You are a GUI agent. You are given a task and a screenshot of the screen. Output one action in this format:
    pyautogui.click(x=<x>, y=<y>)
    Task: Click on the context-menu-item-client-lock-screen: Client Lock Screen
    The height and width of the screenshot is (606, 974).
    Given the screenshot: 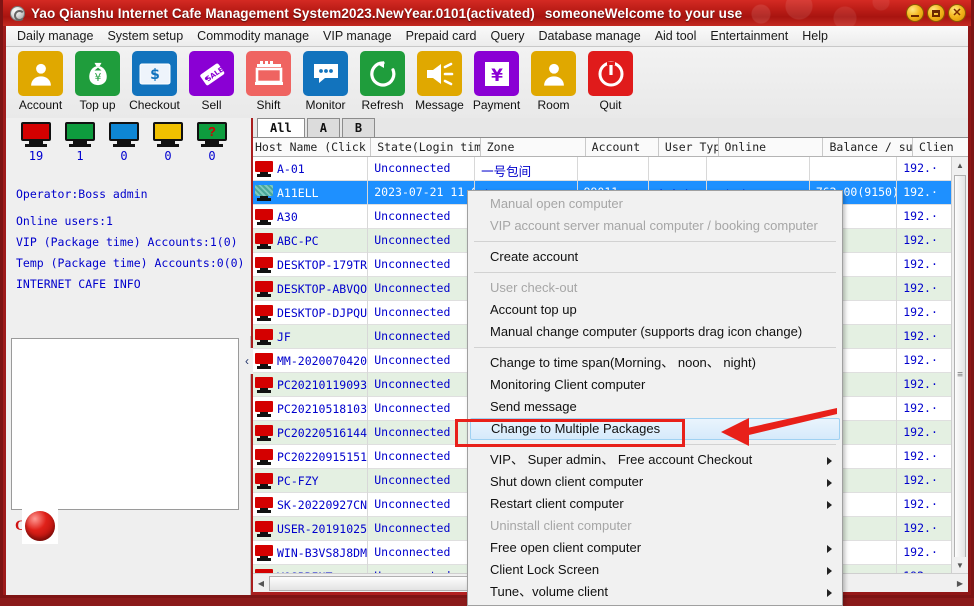 What is the action you would take?
    pyautogui.click(x=655, y=570)
    